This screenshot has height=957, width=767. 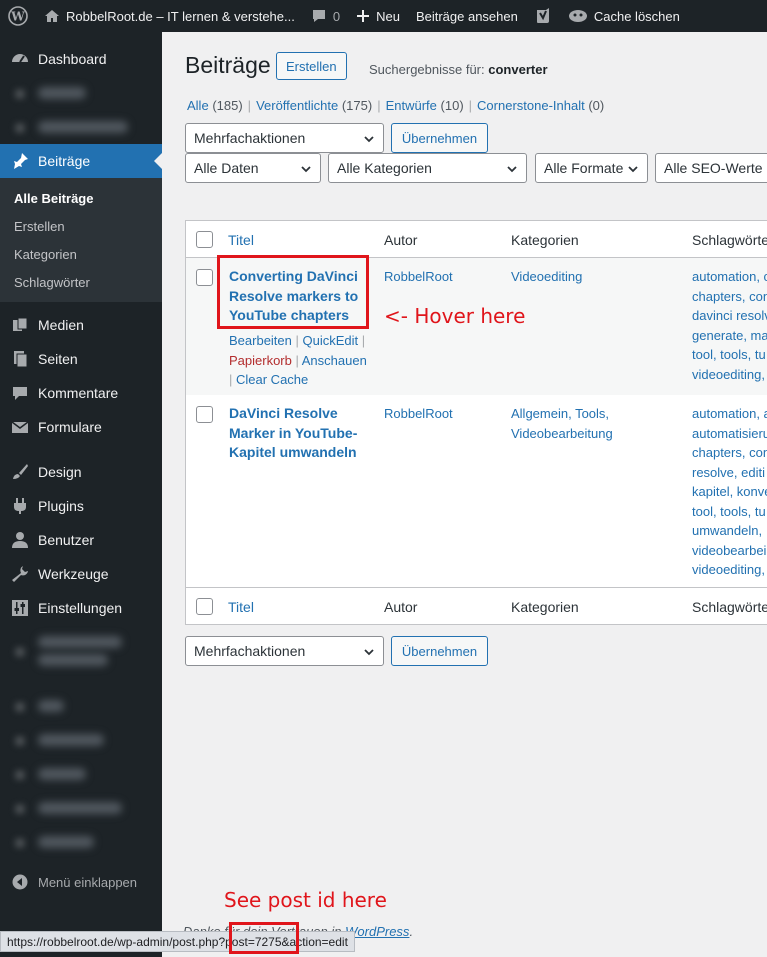 I want to click on menu-blurred-3: ●, so click(x=81, y=651).